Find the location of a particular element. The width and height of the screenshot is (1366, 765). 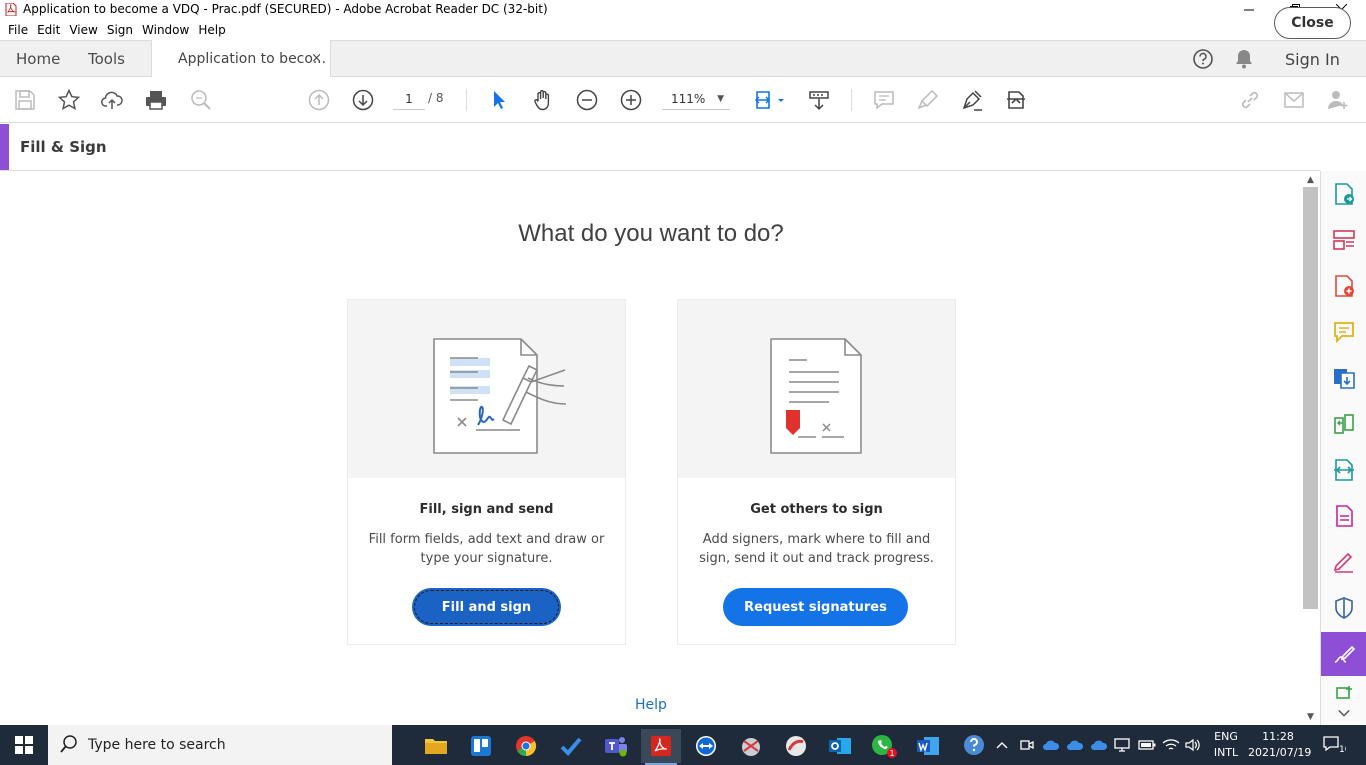

bell-icon is located at coordinates (1244, 59).